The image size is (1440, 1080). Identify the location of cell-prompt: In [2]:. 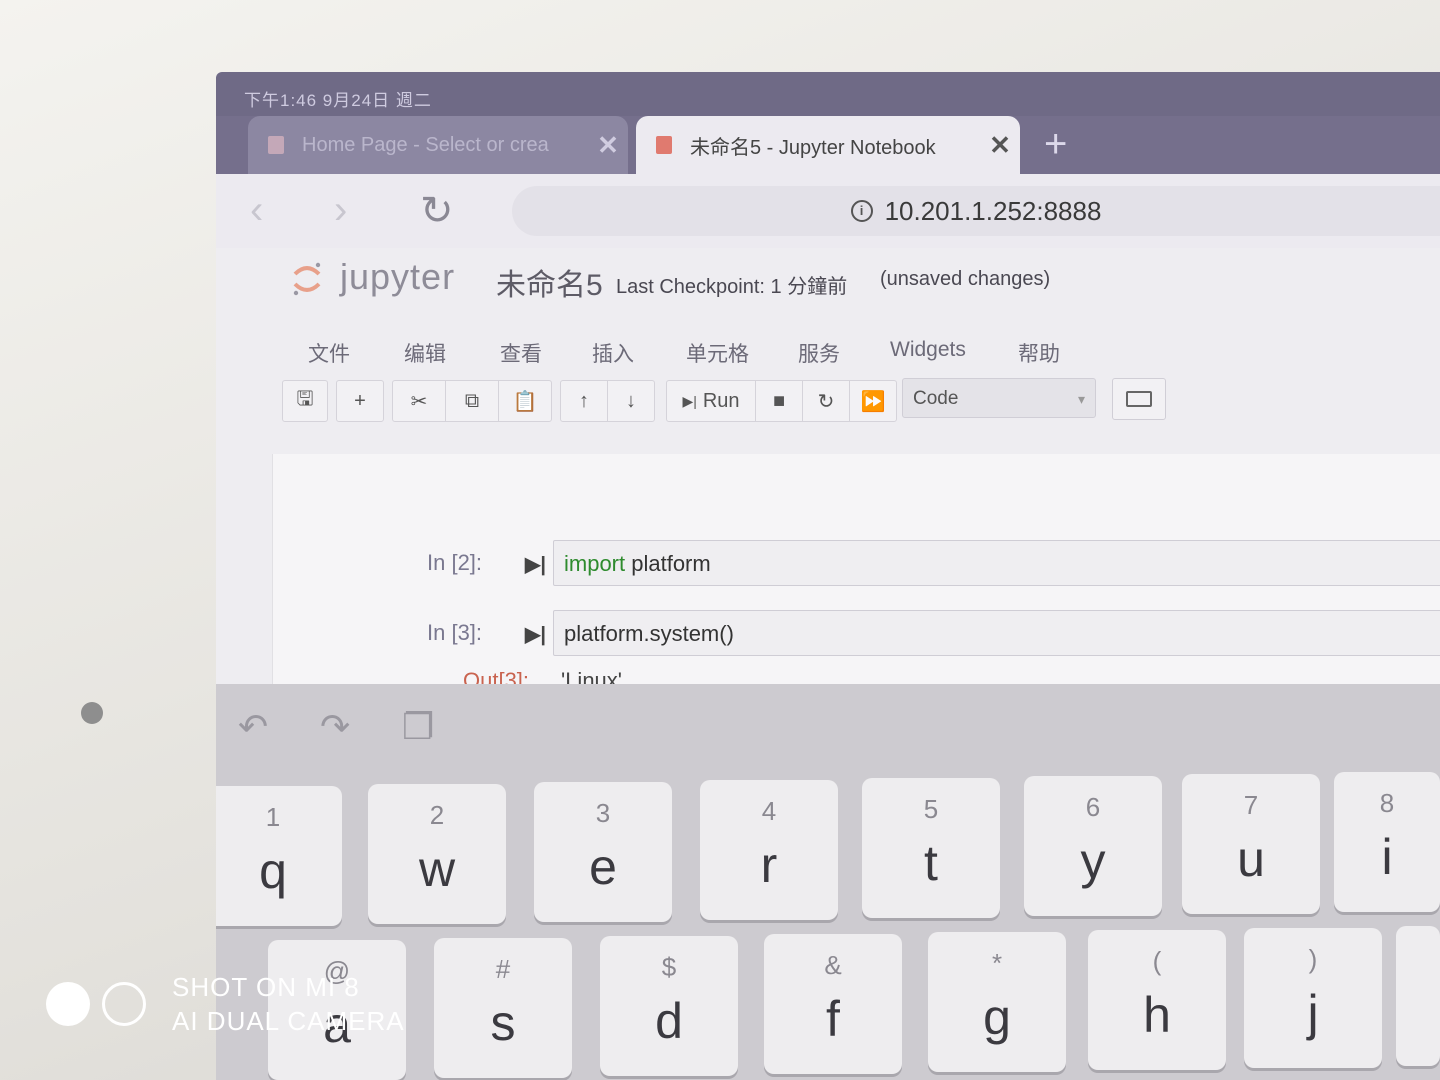
(455, 562).